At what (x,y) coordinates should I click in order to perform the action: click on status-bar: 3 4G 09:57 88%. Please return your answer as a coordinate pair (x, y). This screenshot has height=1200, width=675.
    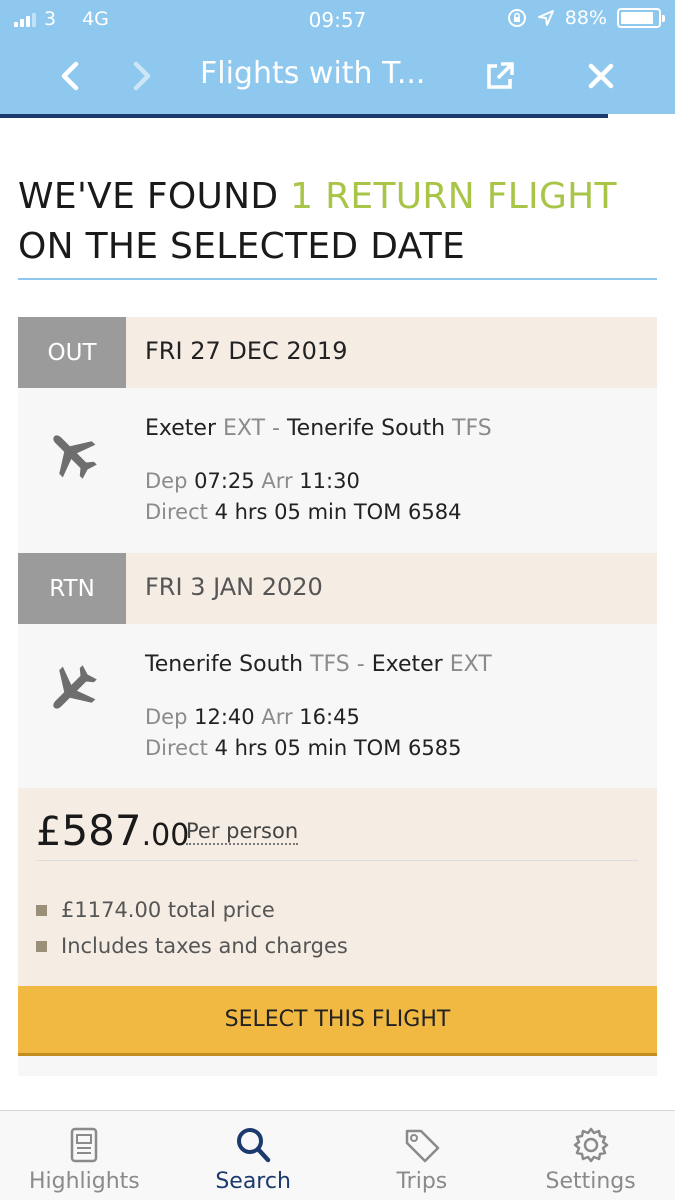
    Looking at the image, I should click on (337, 19).